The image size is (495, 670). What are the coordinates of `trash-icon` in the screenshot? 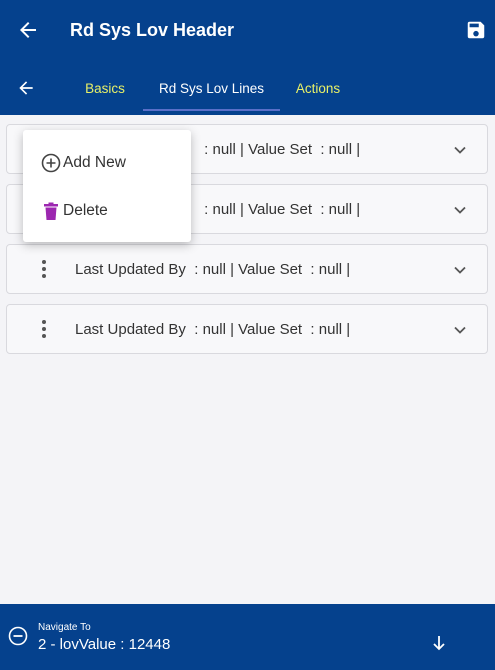 It's located at (51, 211).